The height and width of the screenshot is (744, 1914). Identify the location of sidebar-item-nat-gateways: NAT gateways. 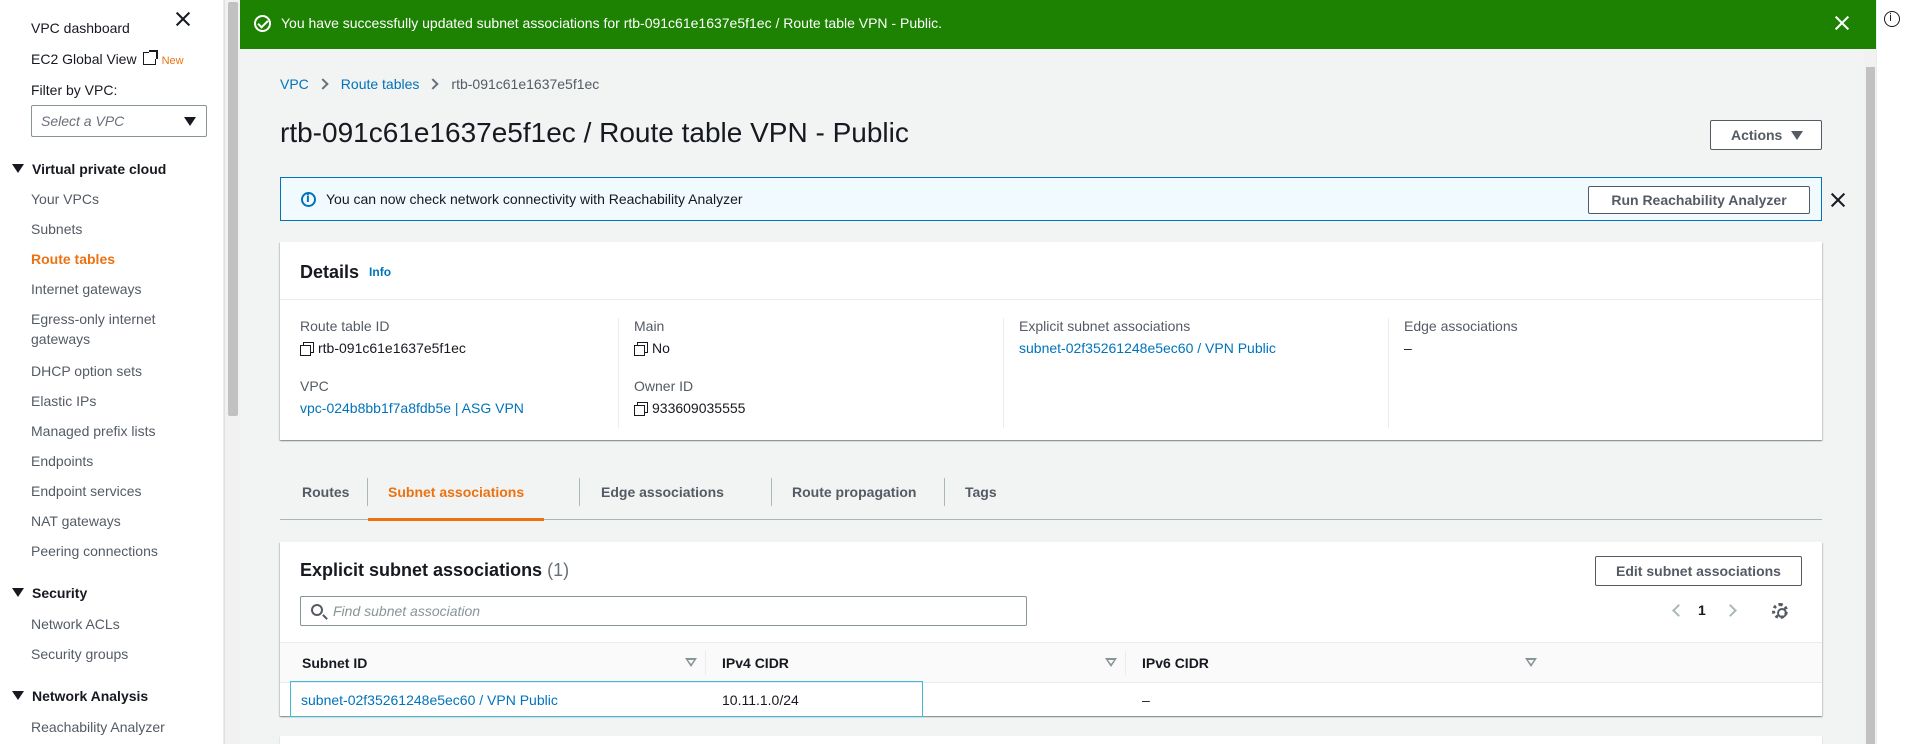
(106, 521).